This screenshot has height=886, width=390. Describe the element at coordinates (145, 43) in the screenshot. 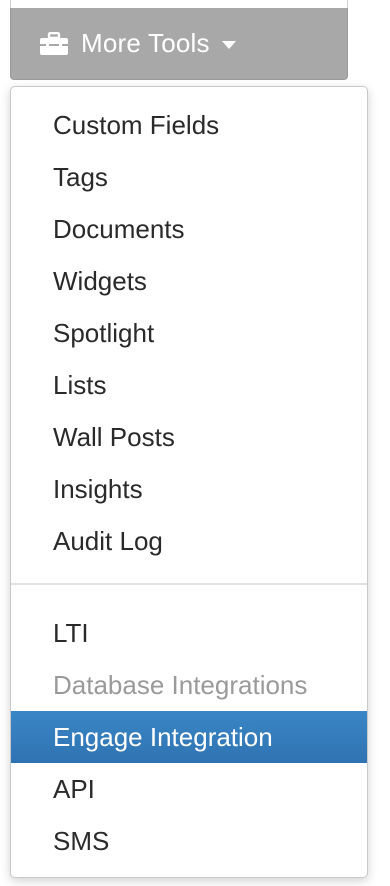

I see `more-tools-label: More Tools` at that location.